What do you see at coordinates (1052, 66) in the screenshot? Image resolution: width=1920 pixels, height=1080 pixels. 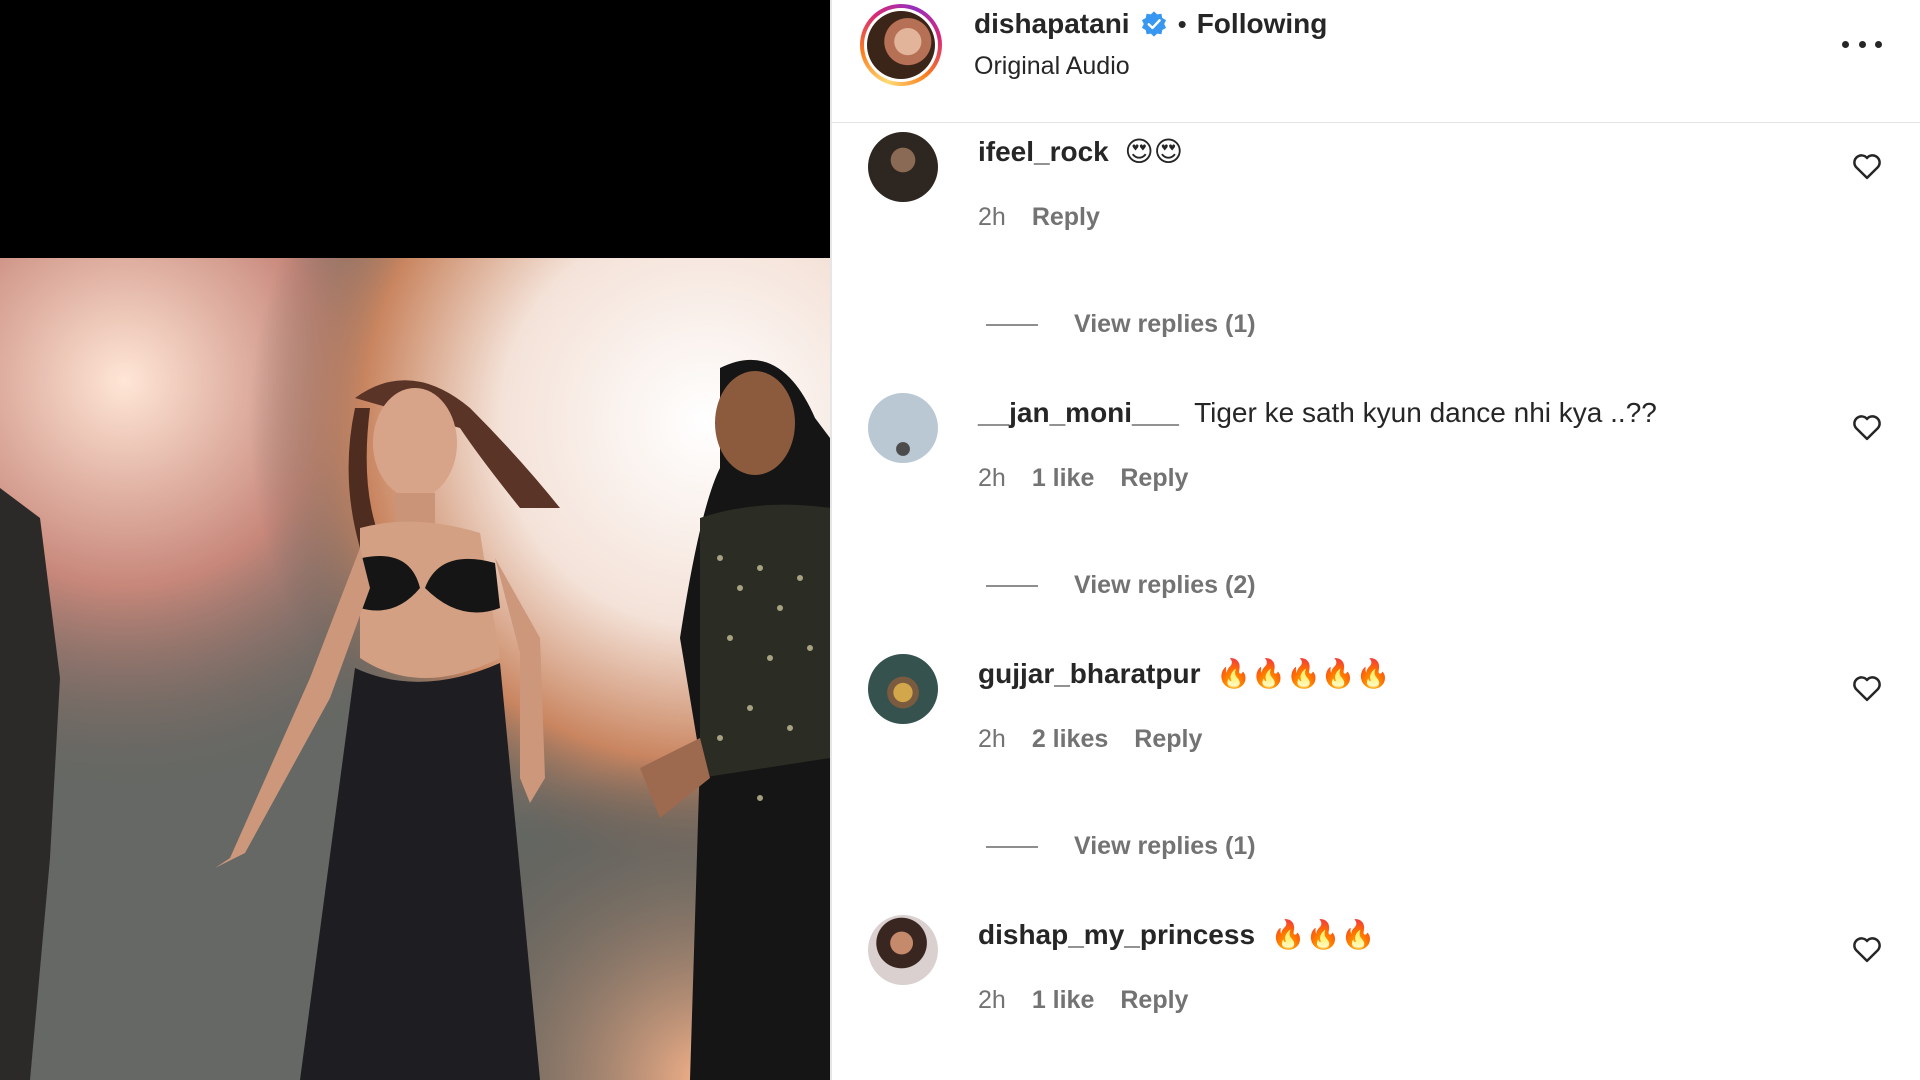 I see `audio-label: Original Audio` at bounding box center [1052, 66].